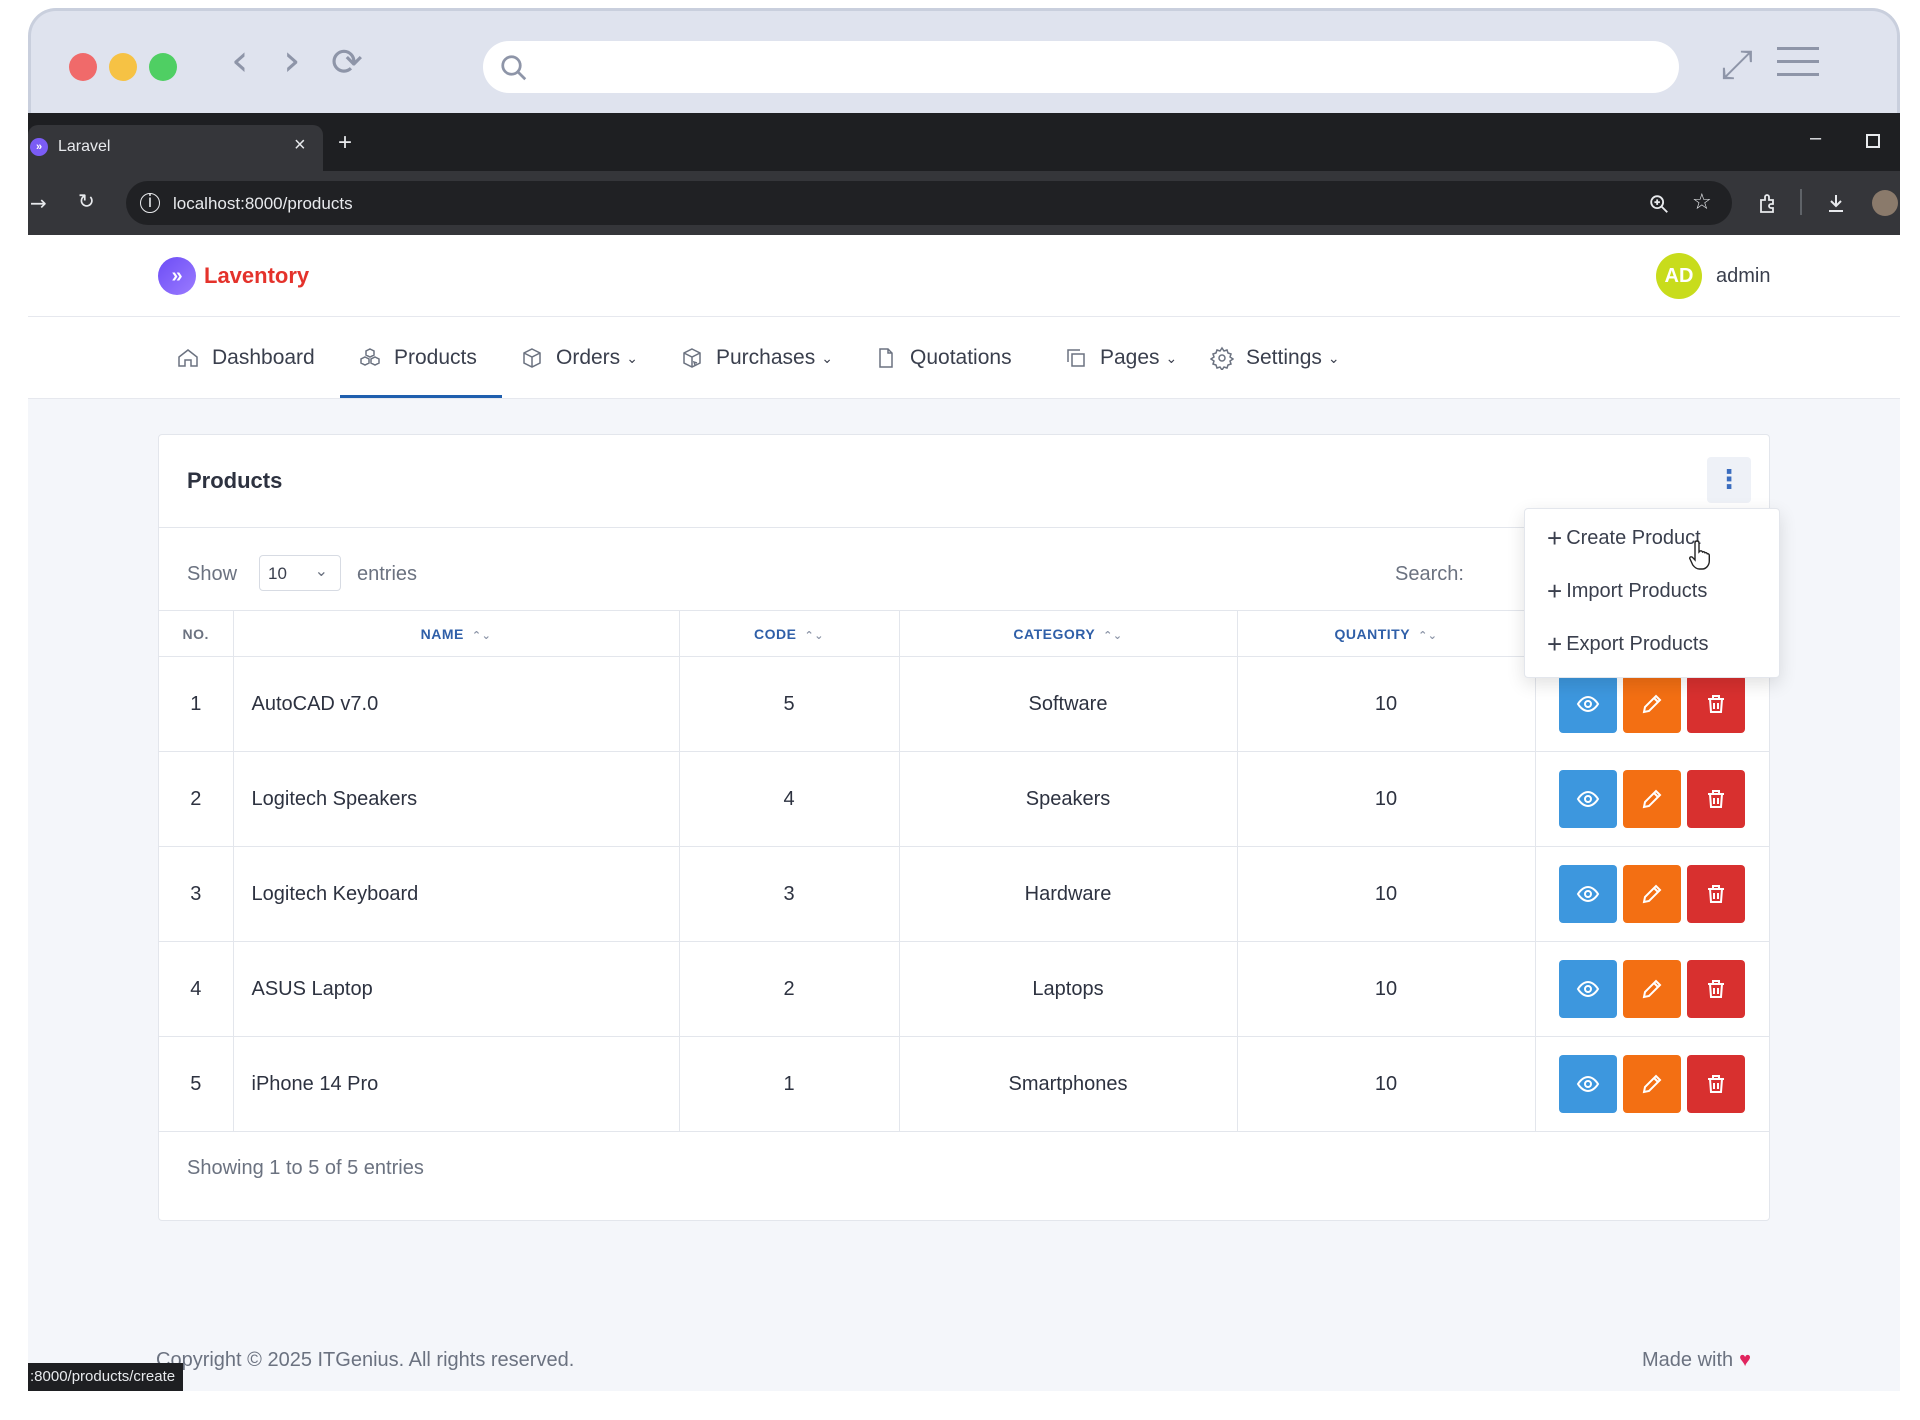 This screenshot has width=1920, height=1420. I want to click on entries-label: entries, so click(387, 574).